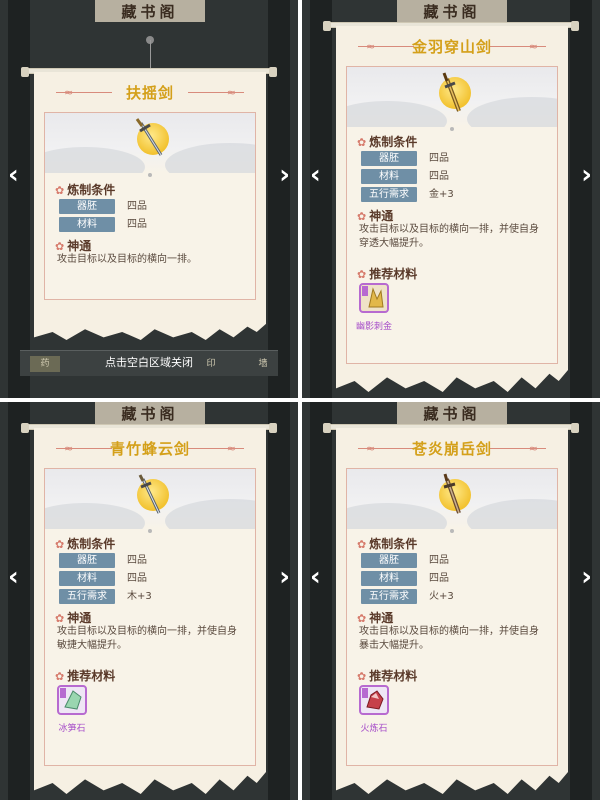 This screenshot has width=600, height=800. Describe the element at coordinates (149, 362) in the screenshot. I see `close-hint: 点击空白区域关闭` at that location.